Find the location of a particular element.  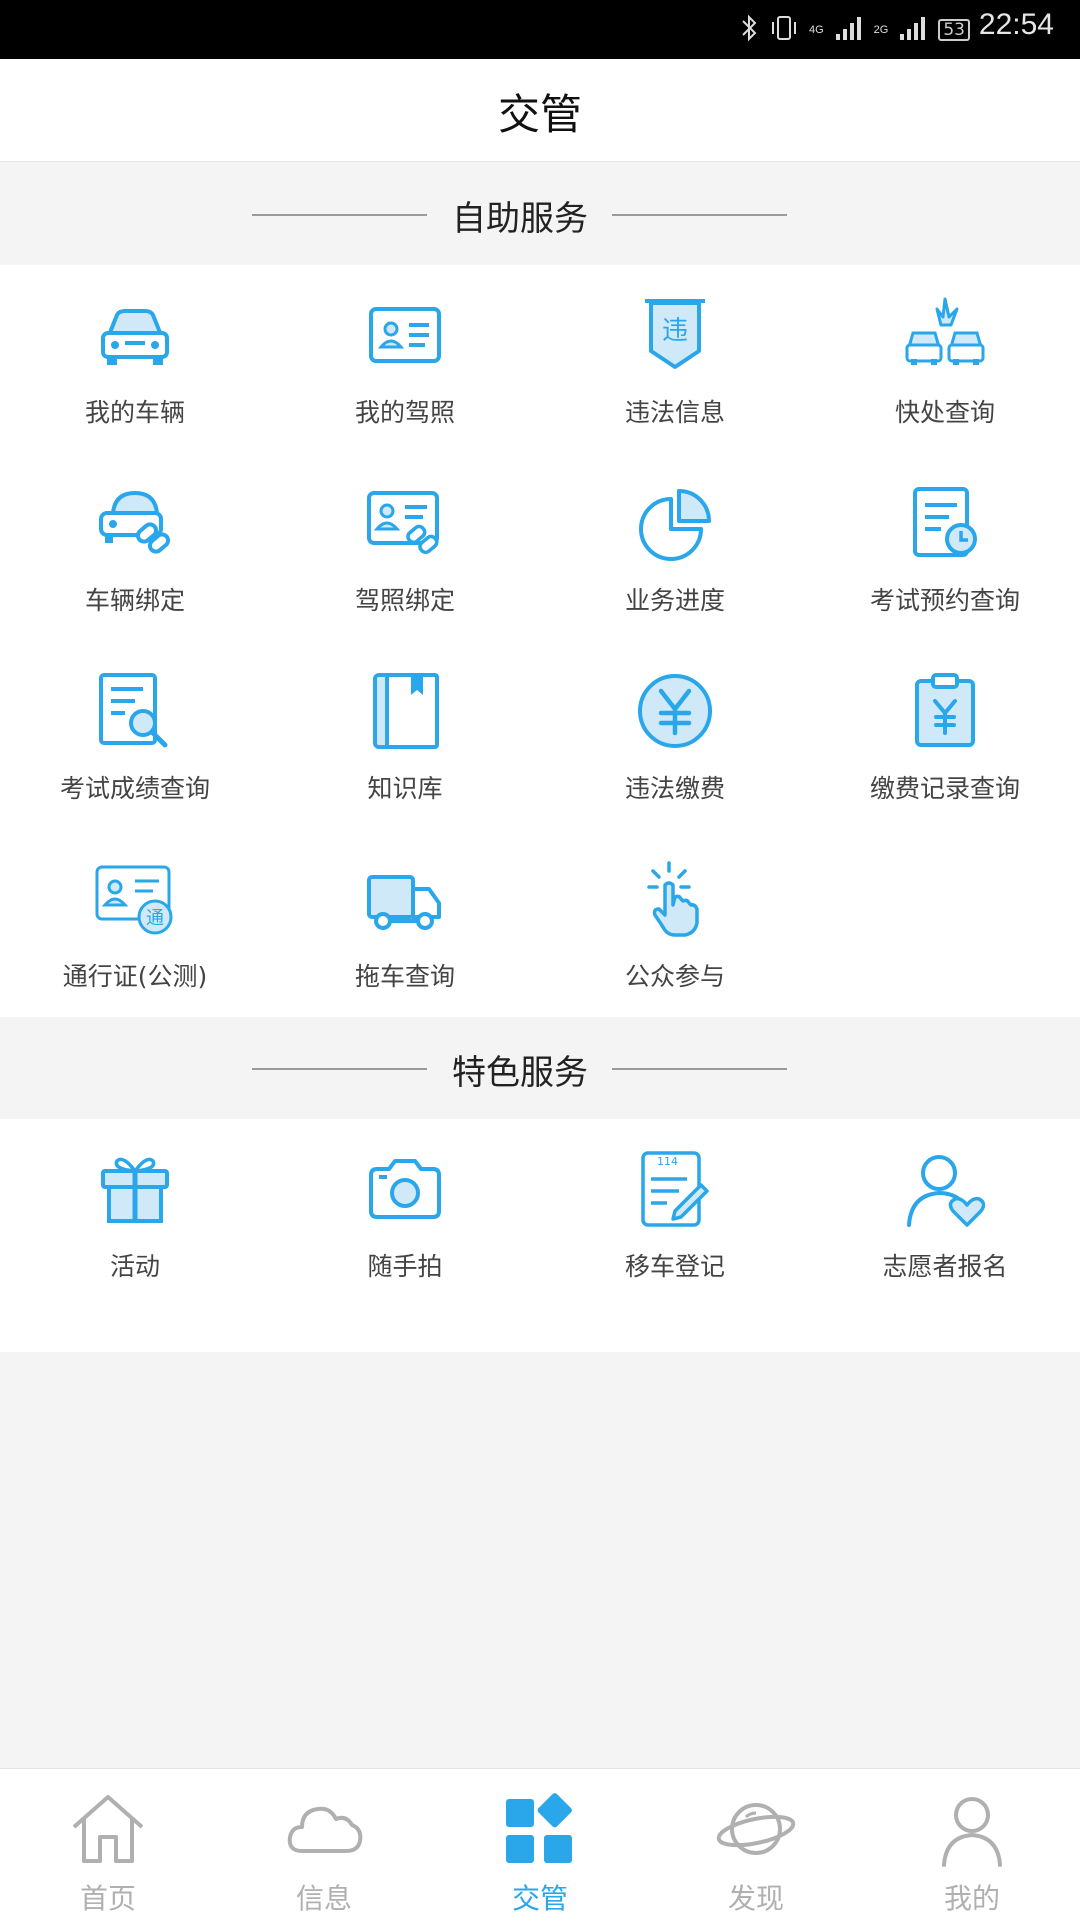

service-exam-booking: 考试预约查询 is located at coordinates (945, 547).